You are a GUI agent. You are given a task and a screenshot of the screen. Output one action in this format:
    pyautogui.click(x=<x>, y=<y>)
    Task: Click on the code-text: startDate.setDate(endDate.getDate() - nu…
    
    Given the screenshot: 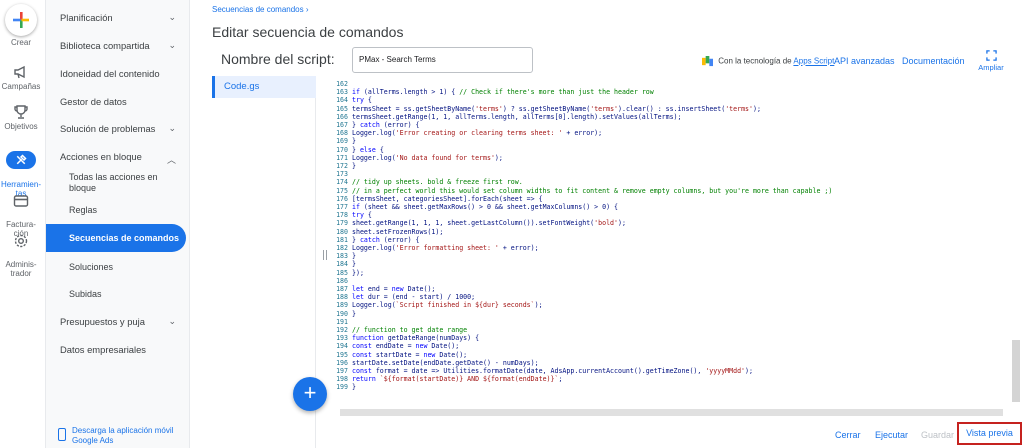 What is the action you would take?
    pyautogui.click(x=445, y=362)
    